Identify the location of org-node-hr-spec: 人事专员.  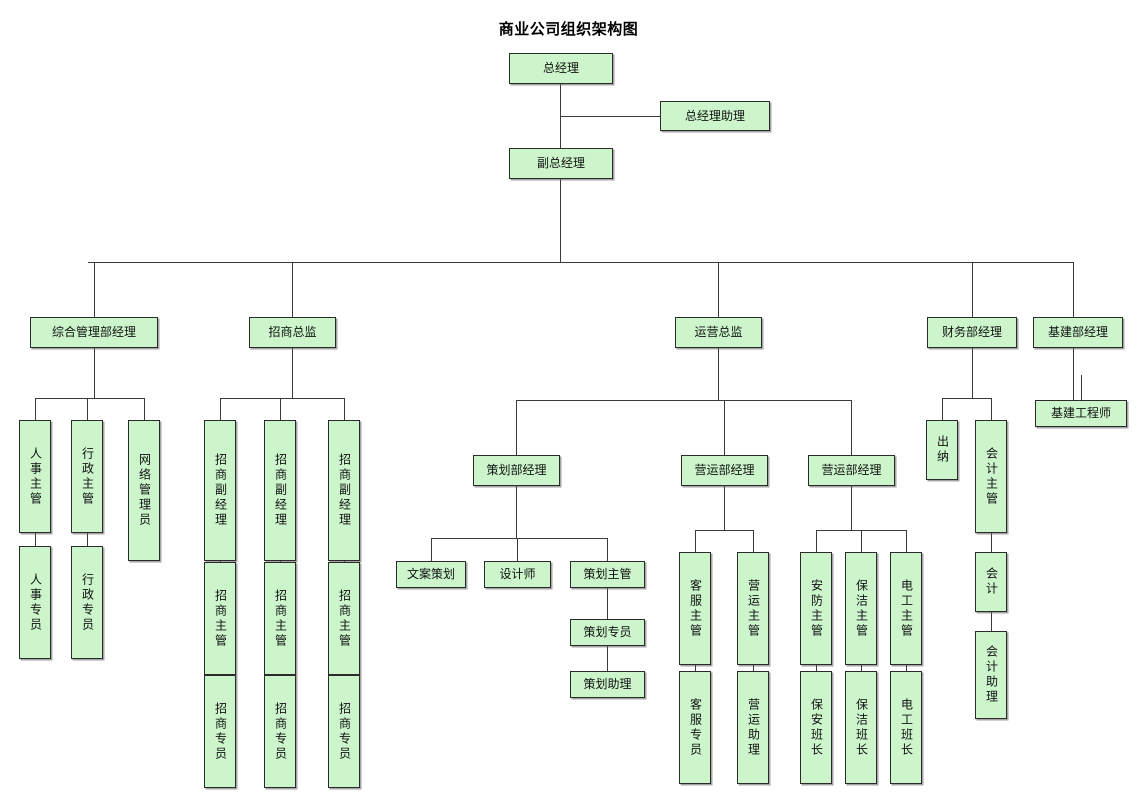
(35, 602).